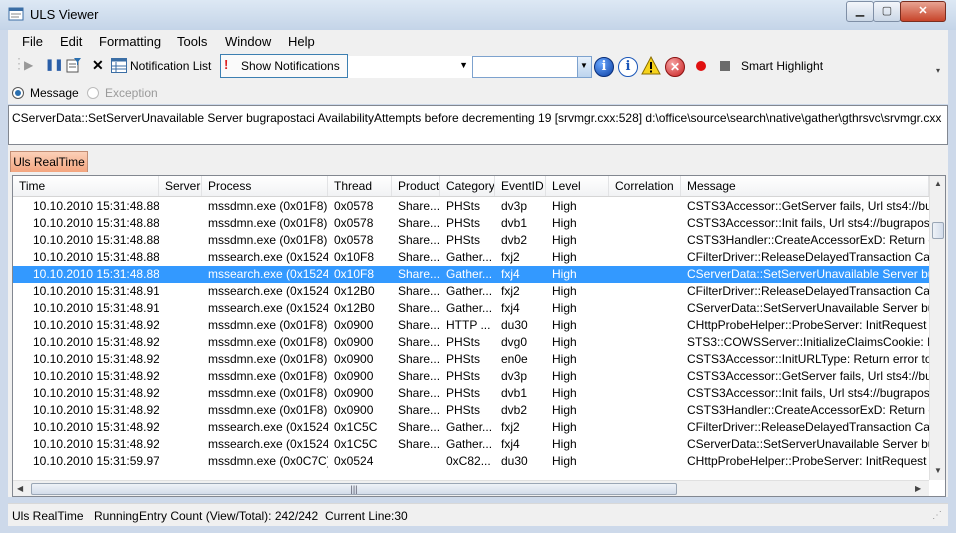  I want to click on critical-info-icon: i, so click(604, 67).